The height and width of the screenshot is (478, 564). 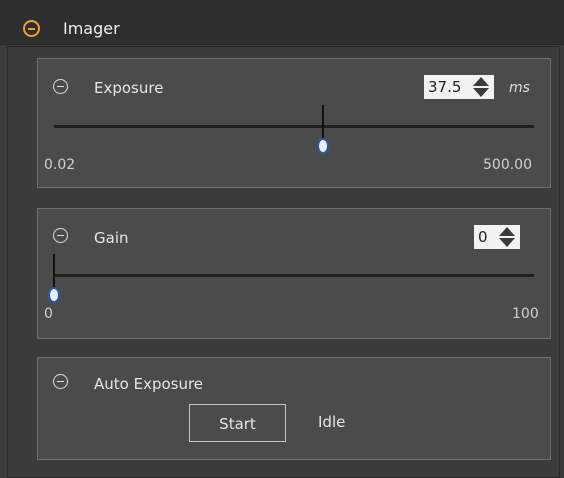 I want to click on gain-max-label: 100, so click(x=525, y=314).